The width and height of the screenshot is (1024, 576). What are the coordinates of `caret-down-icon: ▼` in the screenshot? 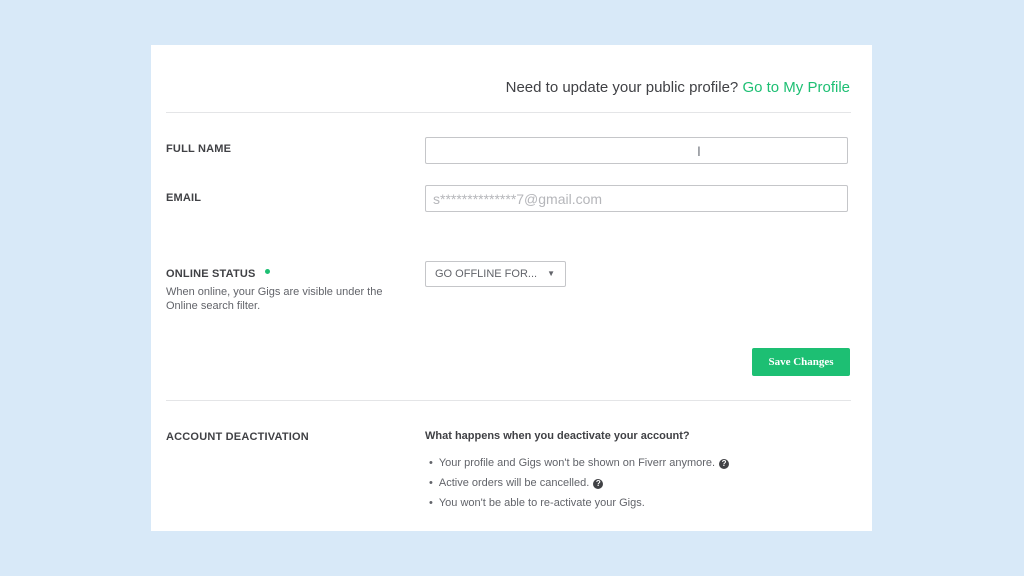 It's located at (551, 273).